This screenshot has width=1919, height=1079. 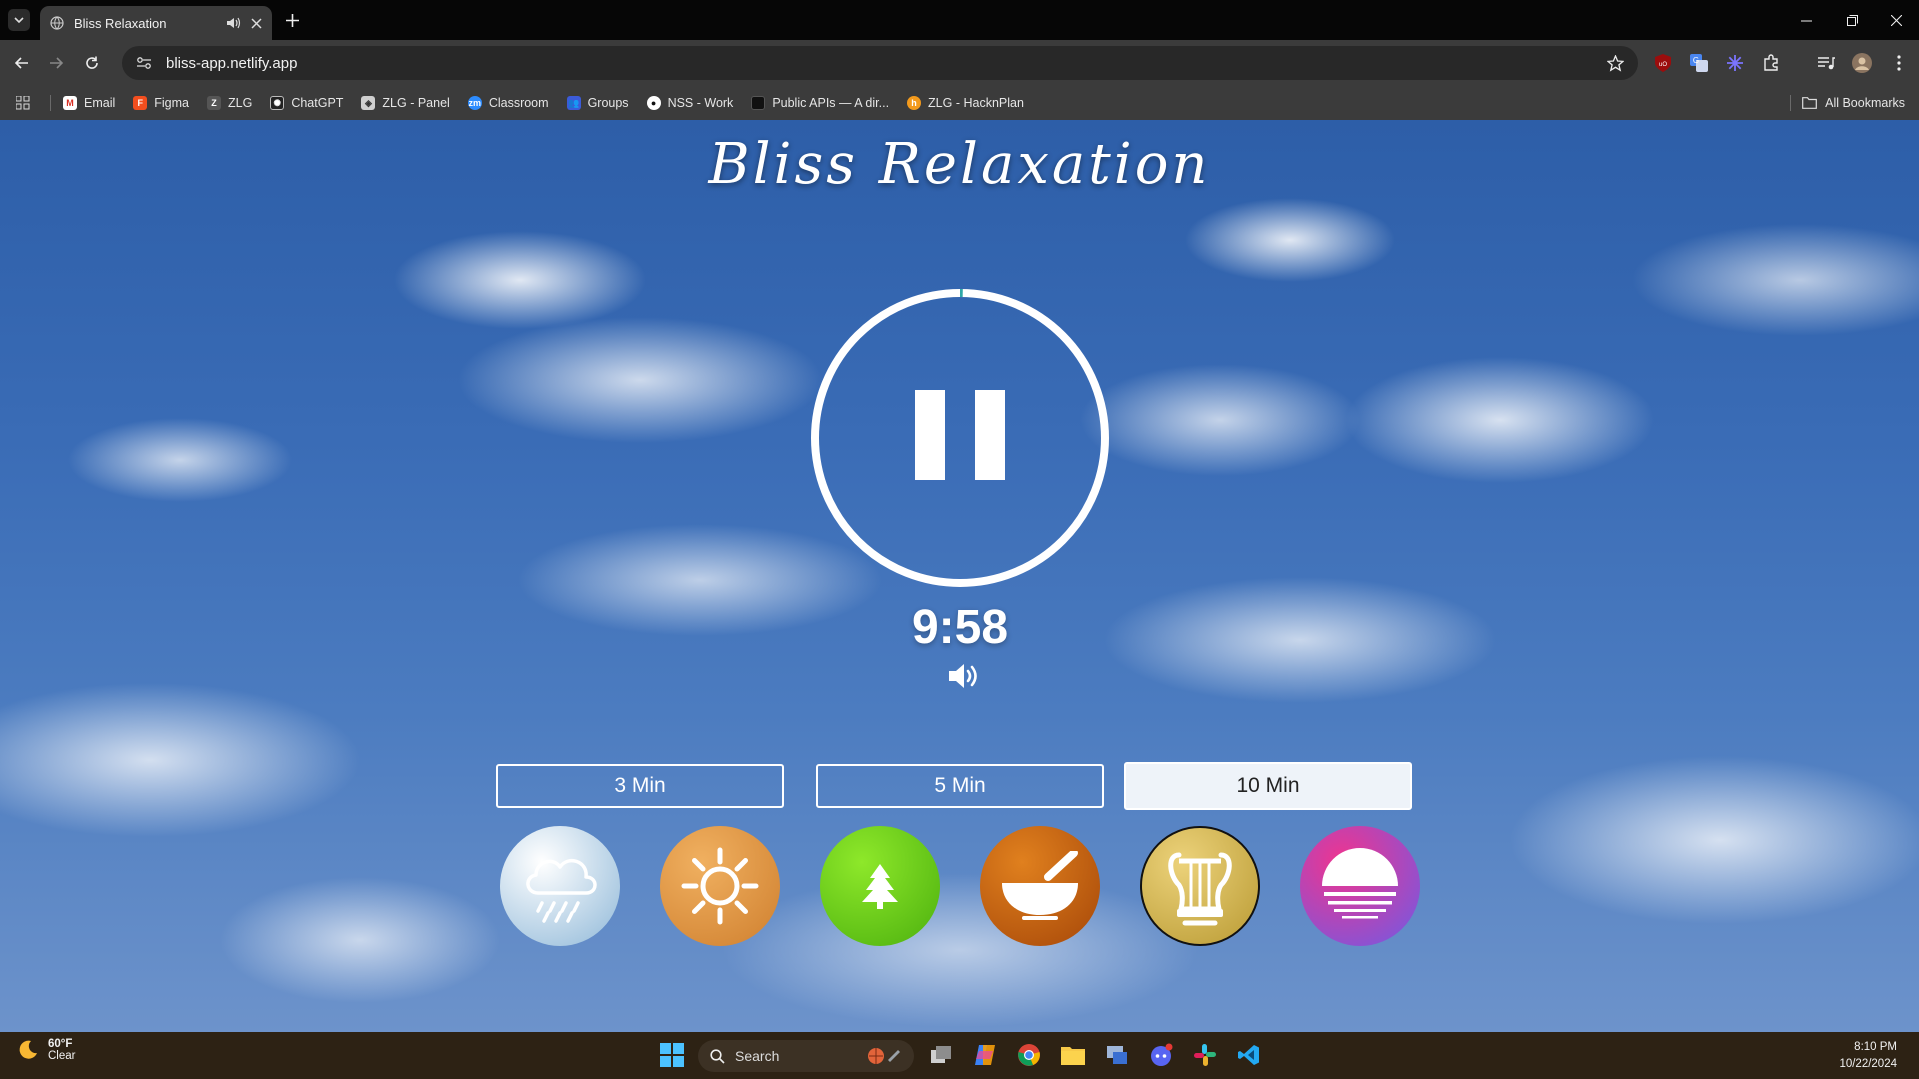 I want to click on tab-audio-icon, so click(x=233, y=23).